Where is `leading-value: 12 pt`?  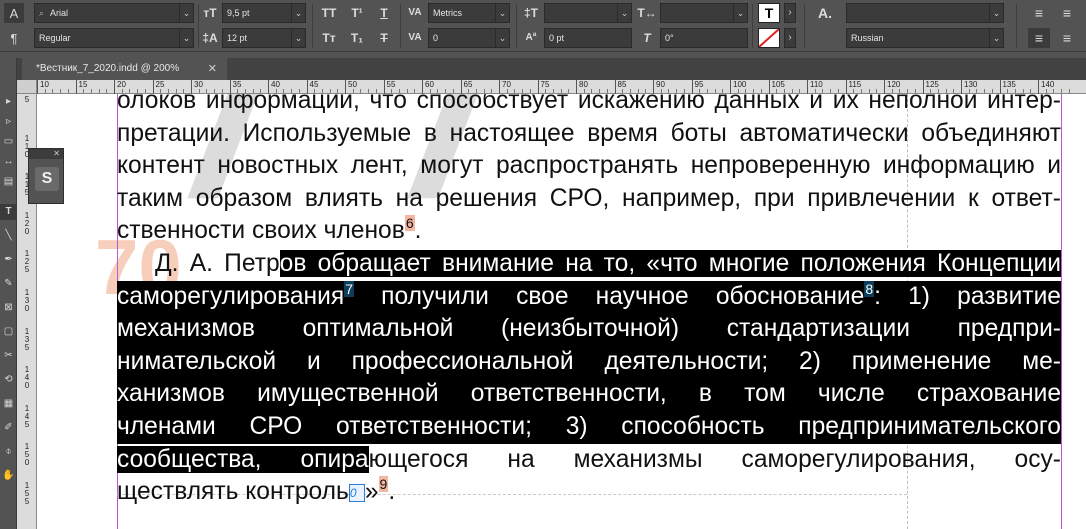
leading-value: 12 pt is located at coordinates (237, 38).